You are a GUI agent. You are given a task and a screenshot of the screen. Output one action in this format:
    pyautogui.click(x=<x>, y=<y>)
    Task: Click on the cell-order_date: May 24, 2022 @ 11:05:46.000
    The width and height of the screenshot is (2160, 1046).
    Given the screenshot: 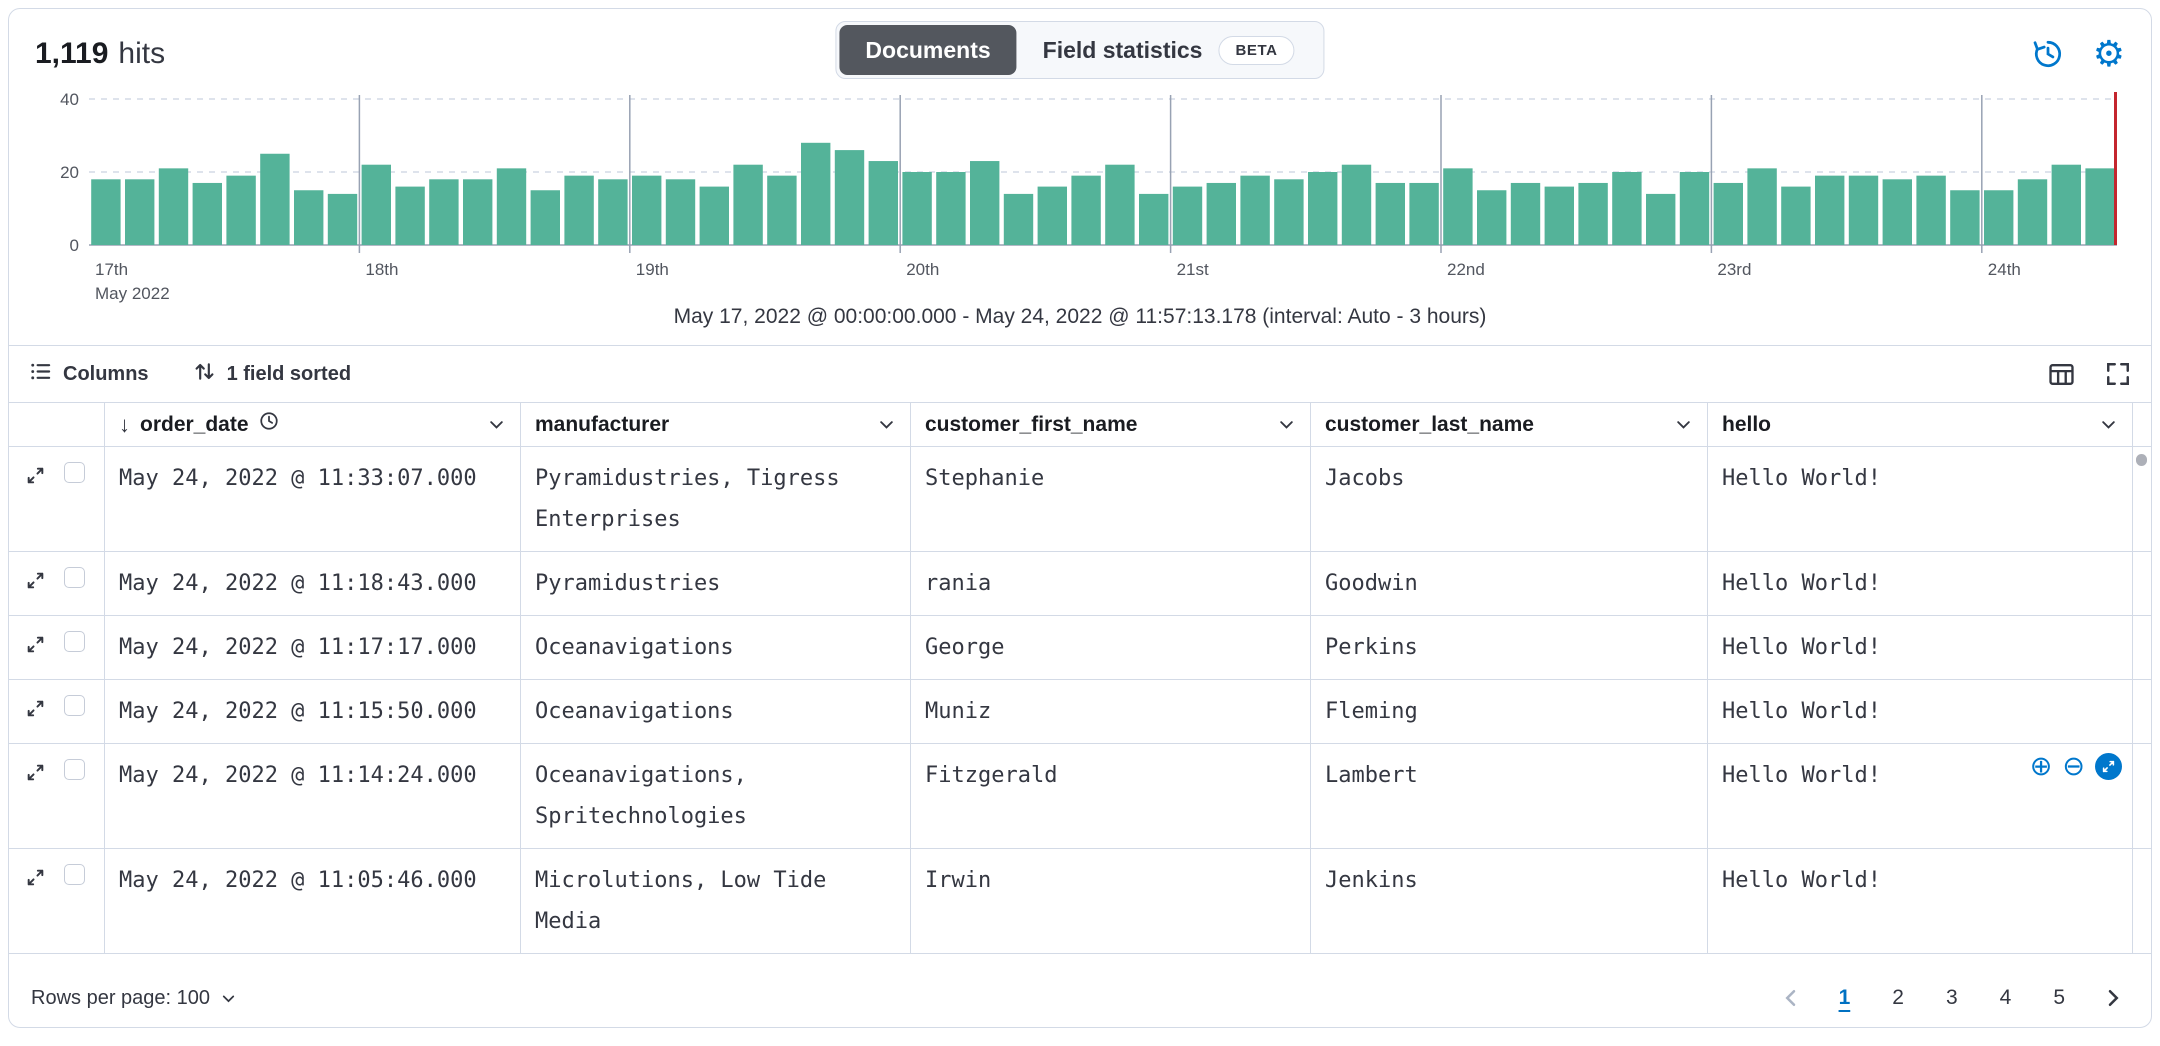 What is the action you would take?
    pyautogui.click(x=313, y=901)
    